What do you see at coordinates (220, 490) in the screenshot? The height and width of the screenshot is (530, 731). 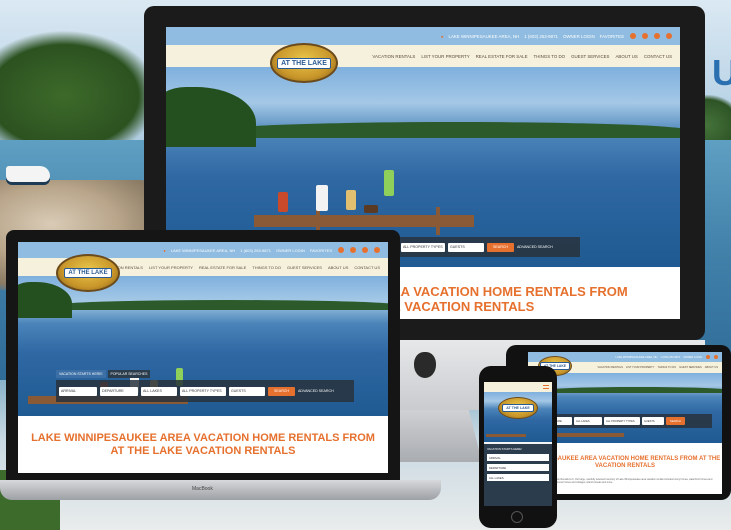 I see `laptop-base` at bounding box center [220, 490].